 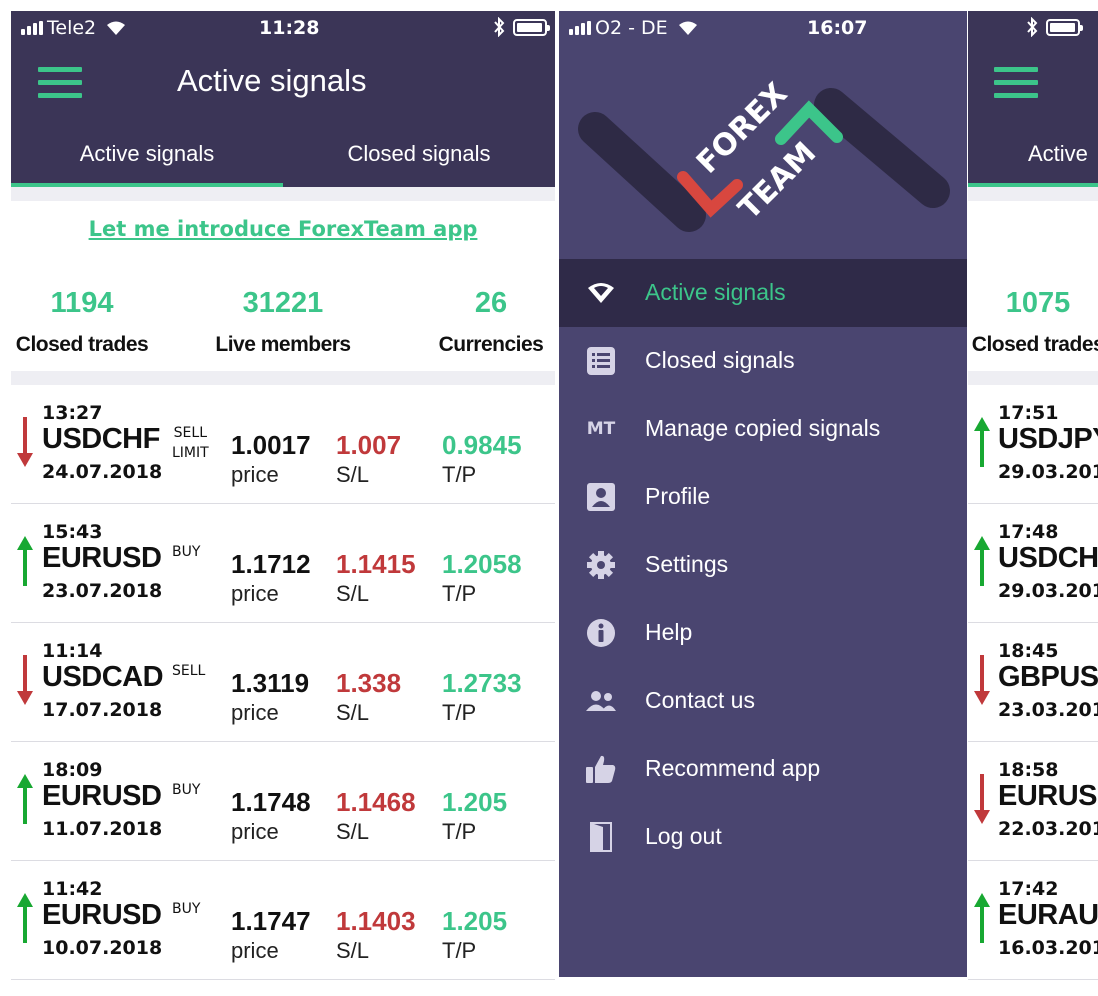 I want to click on order-type: BUY, so click(x=186, y=790).